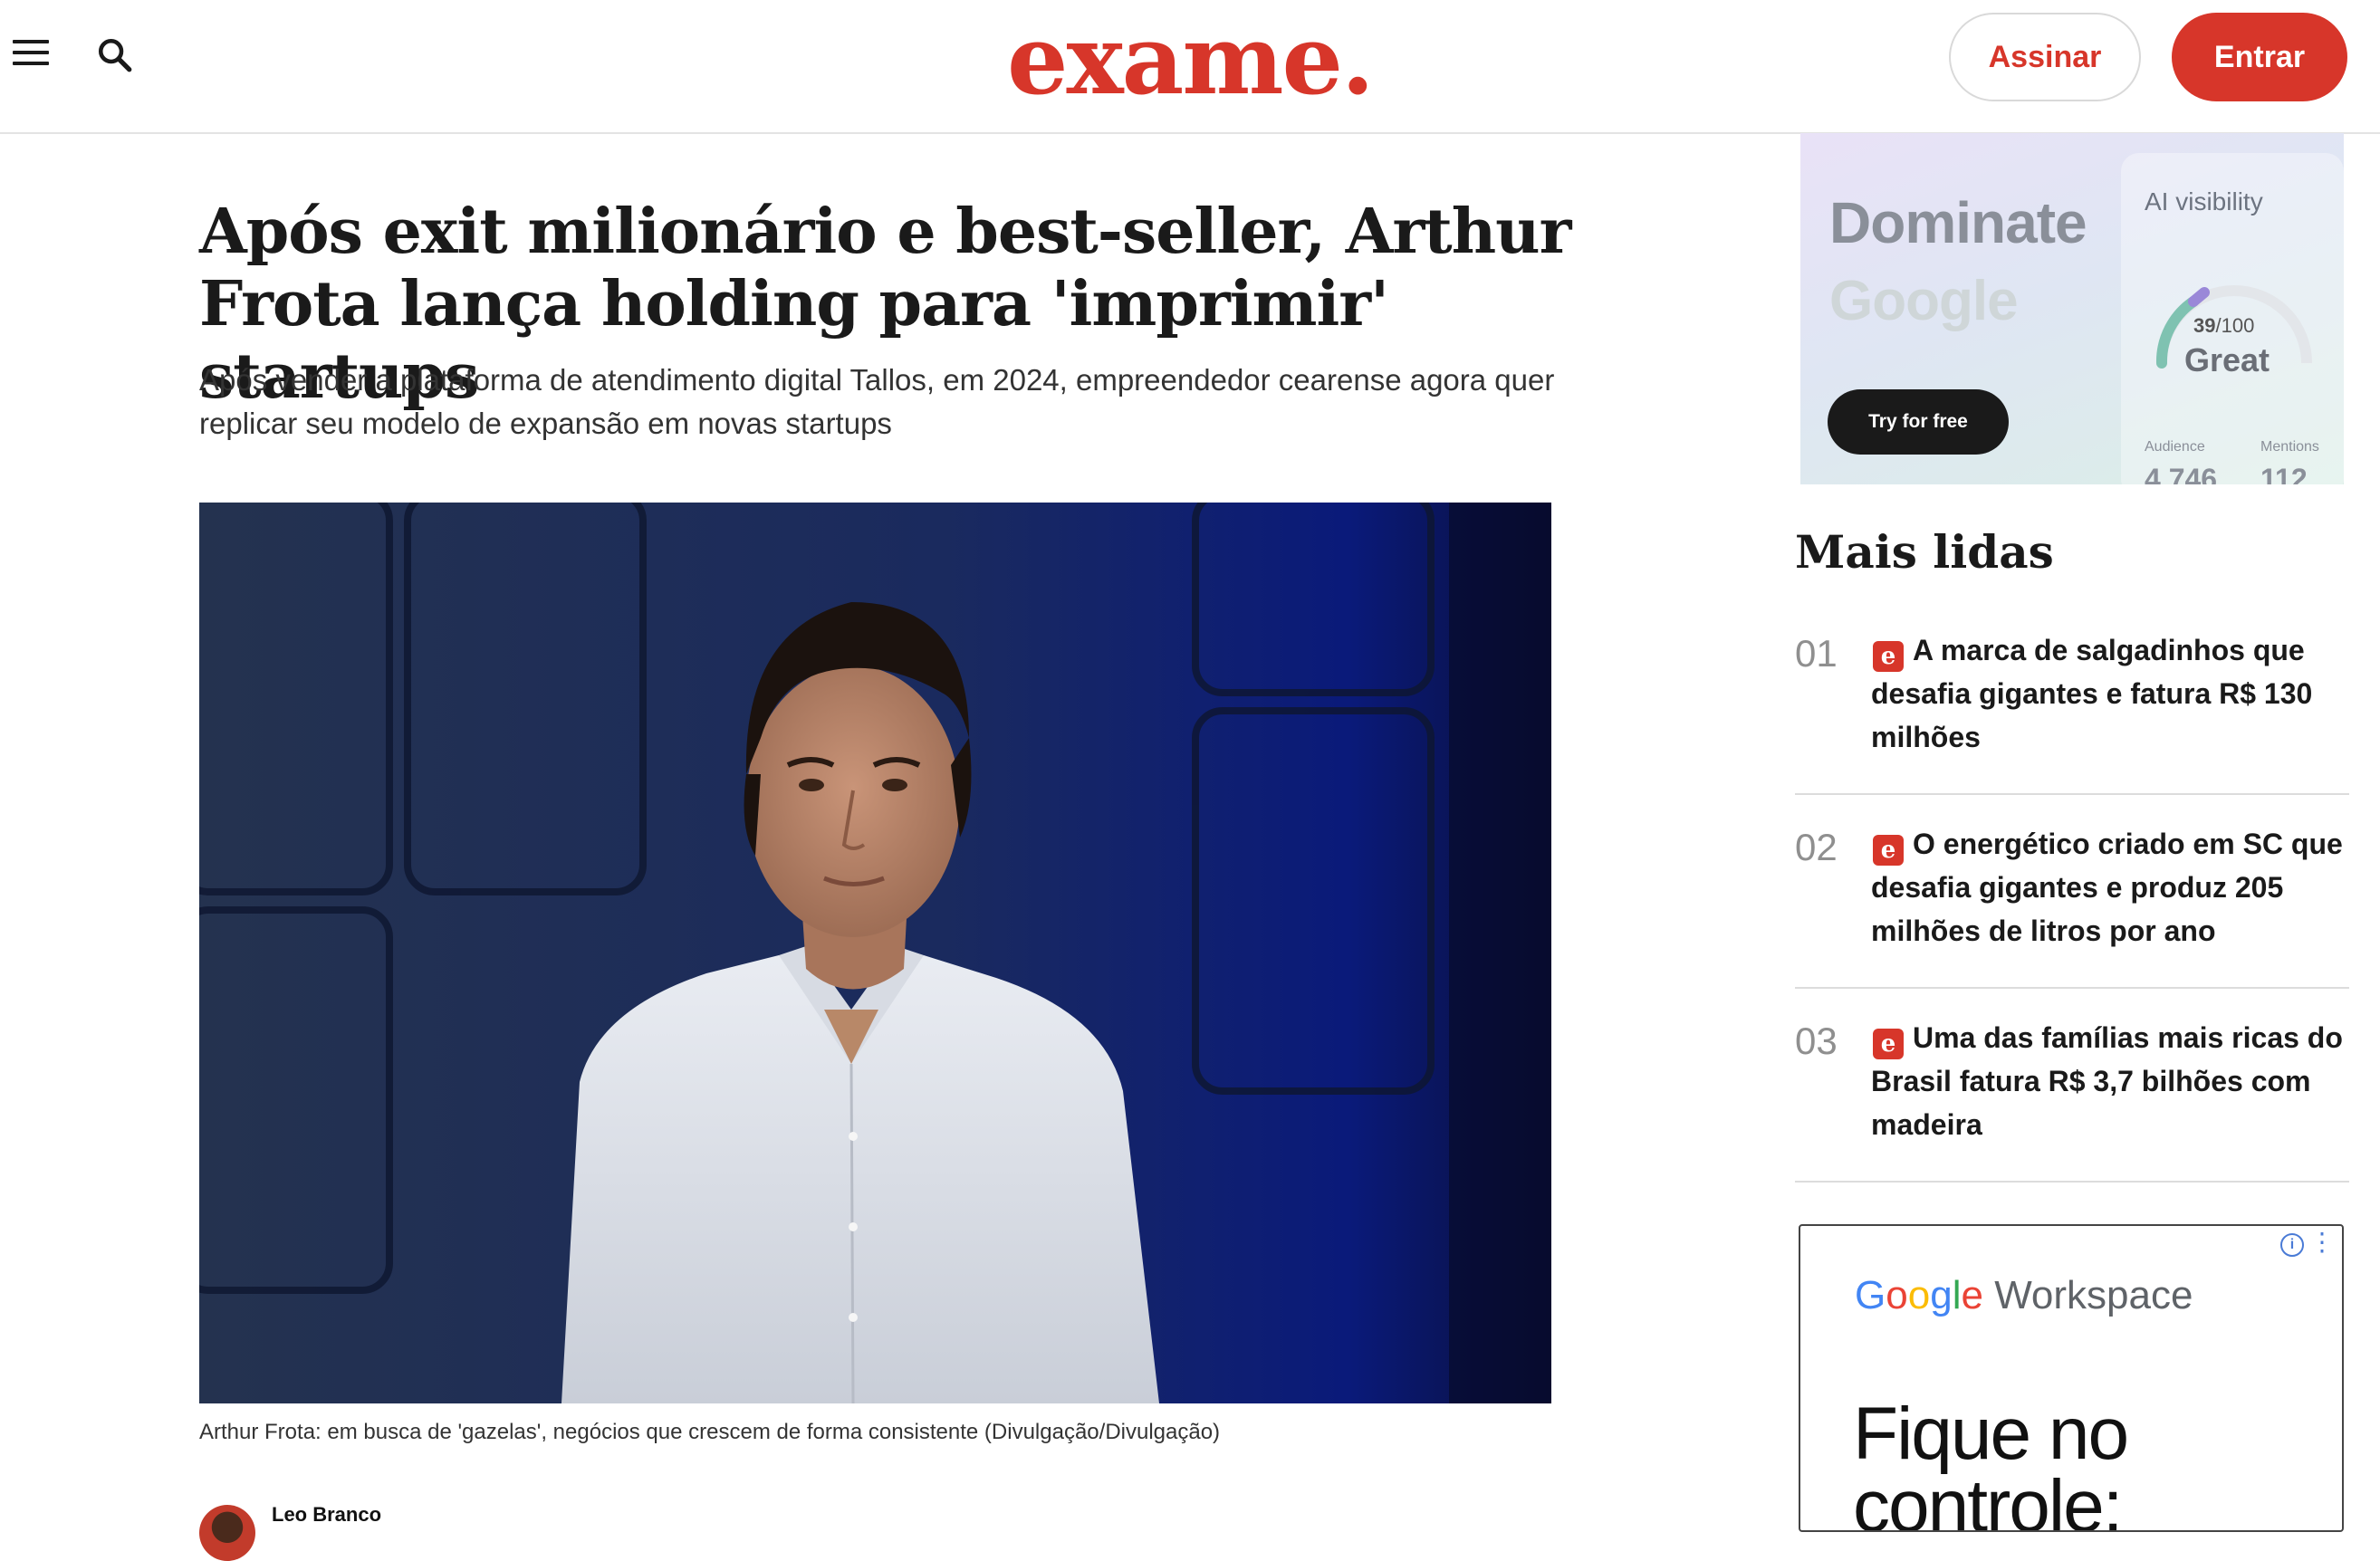  What do you see at coordinates (1919, 1295) in the screenshot?
I see `google-wordmark: Google` at bounding box center [1919, 1295].